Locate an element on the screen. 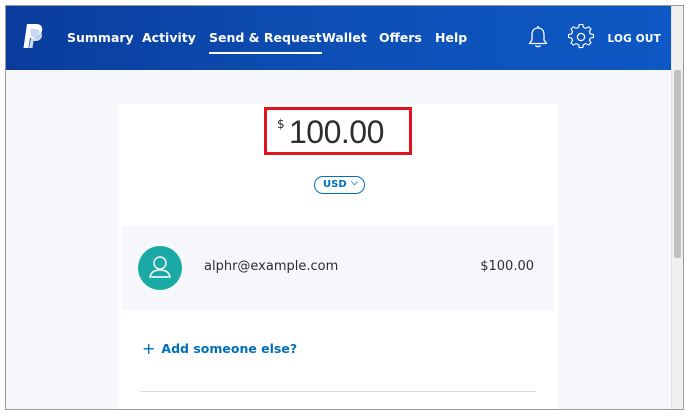 This screenshot has width=690, height=416. paypal-logo is located at coordinates (33, 37).